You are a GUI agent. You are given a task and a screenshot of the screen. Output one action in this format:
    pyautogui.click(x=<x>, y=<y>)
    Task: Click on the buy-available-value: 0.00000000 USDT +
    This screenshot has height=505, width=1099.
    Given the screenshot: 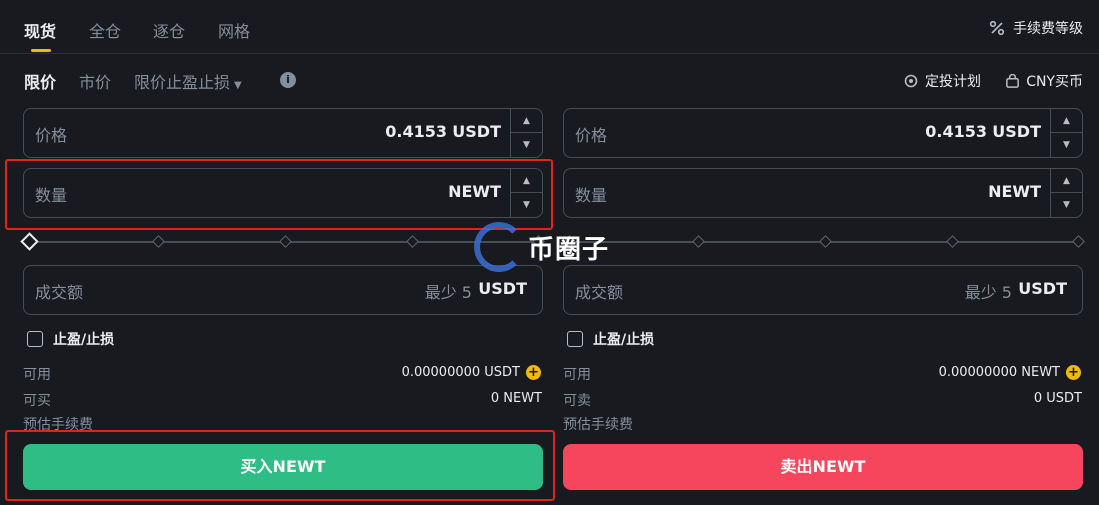 What is the action you would take?
    pyautogui.click(x=471, y=372)
    